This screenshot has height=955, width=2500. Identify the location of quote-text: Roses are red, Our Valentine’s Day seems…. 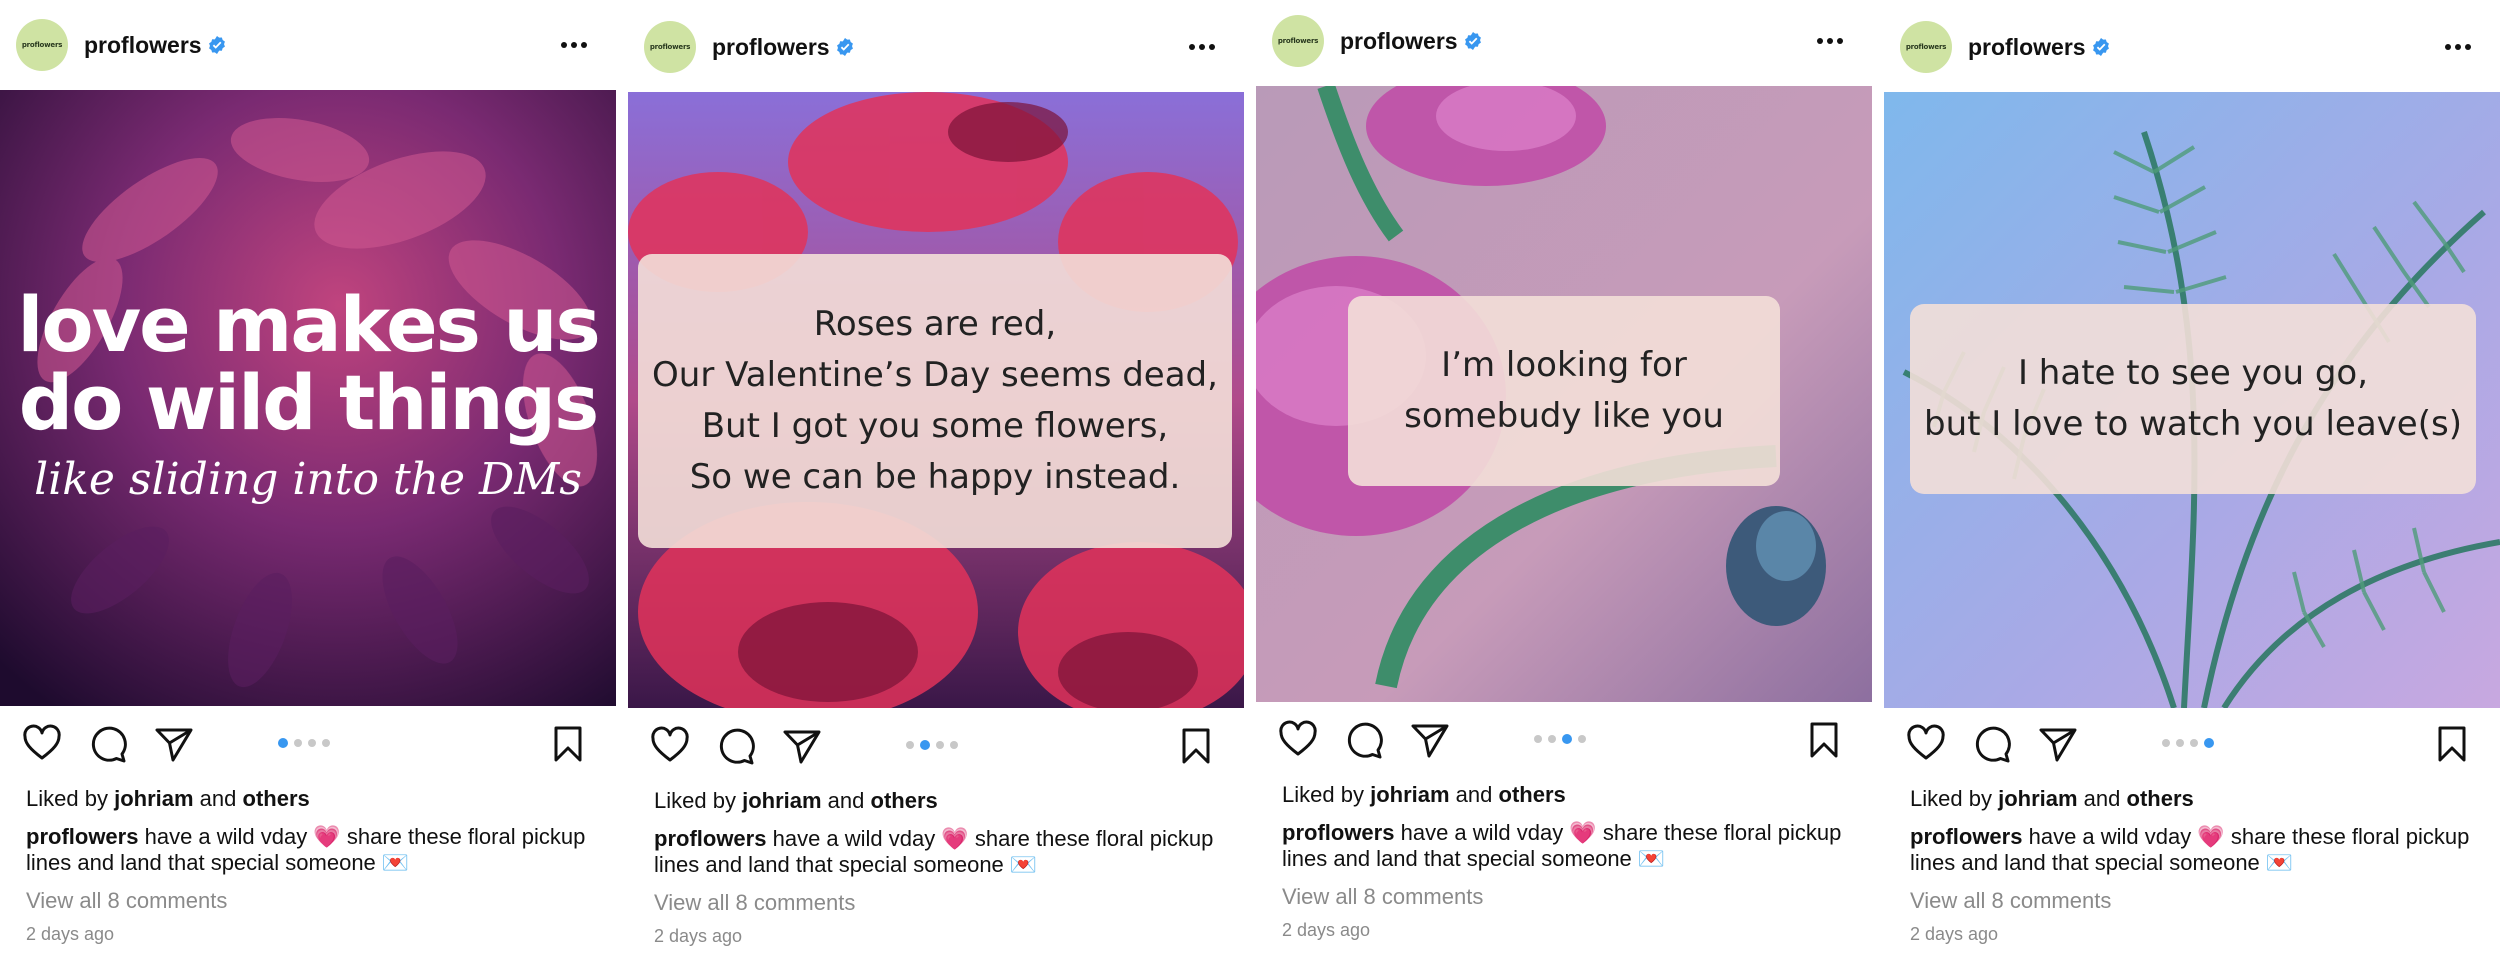
(935, 401).